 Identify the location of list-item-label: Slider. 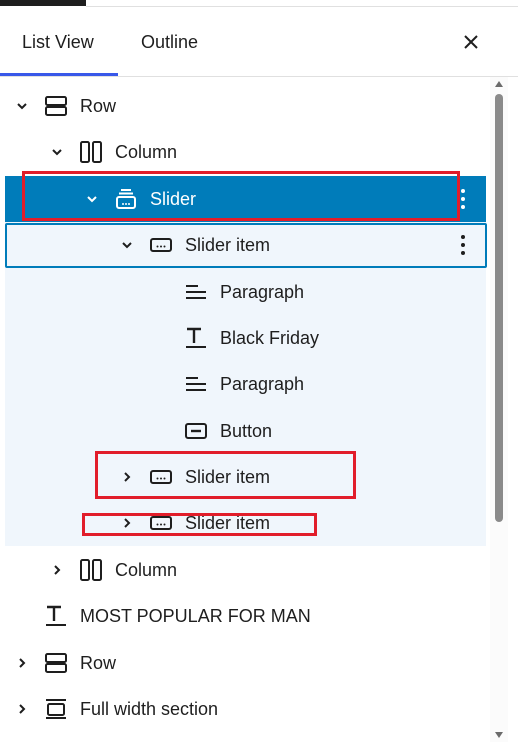
(173, 199).